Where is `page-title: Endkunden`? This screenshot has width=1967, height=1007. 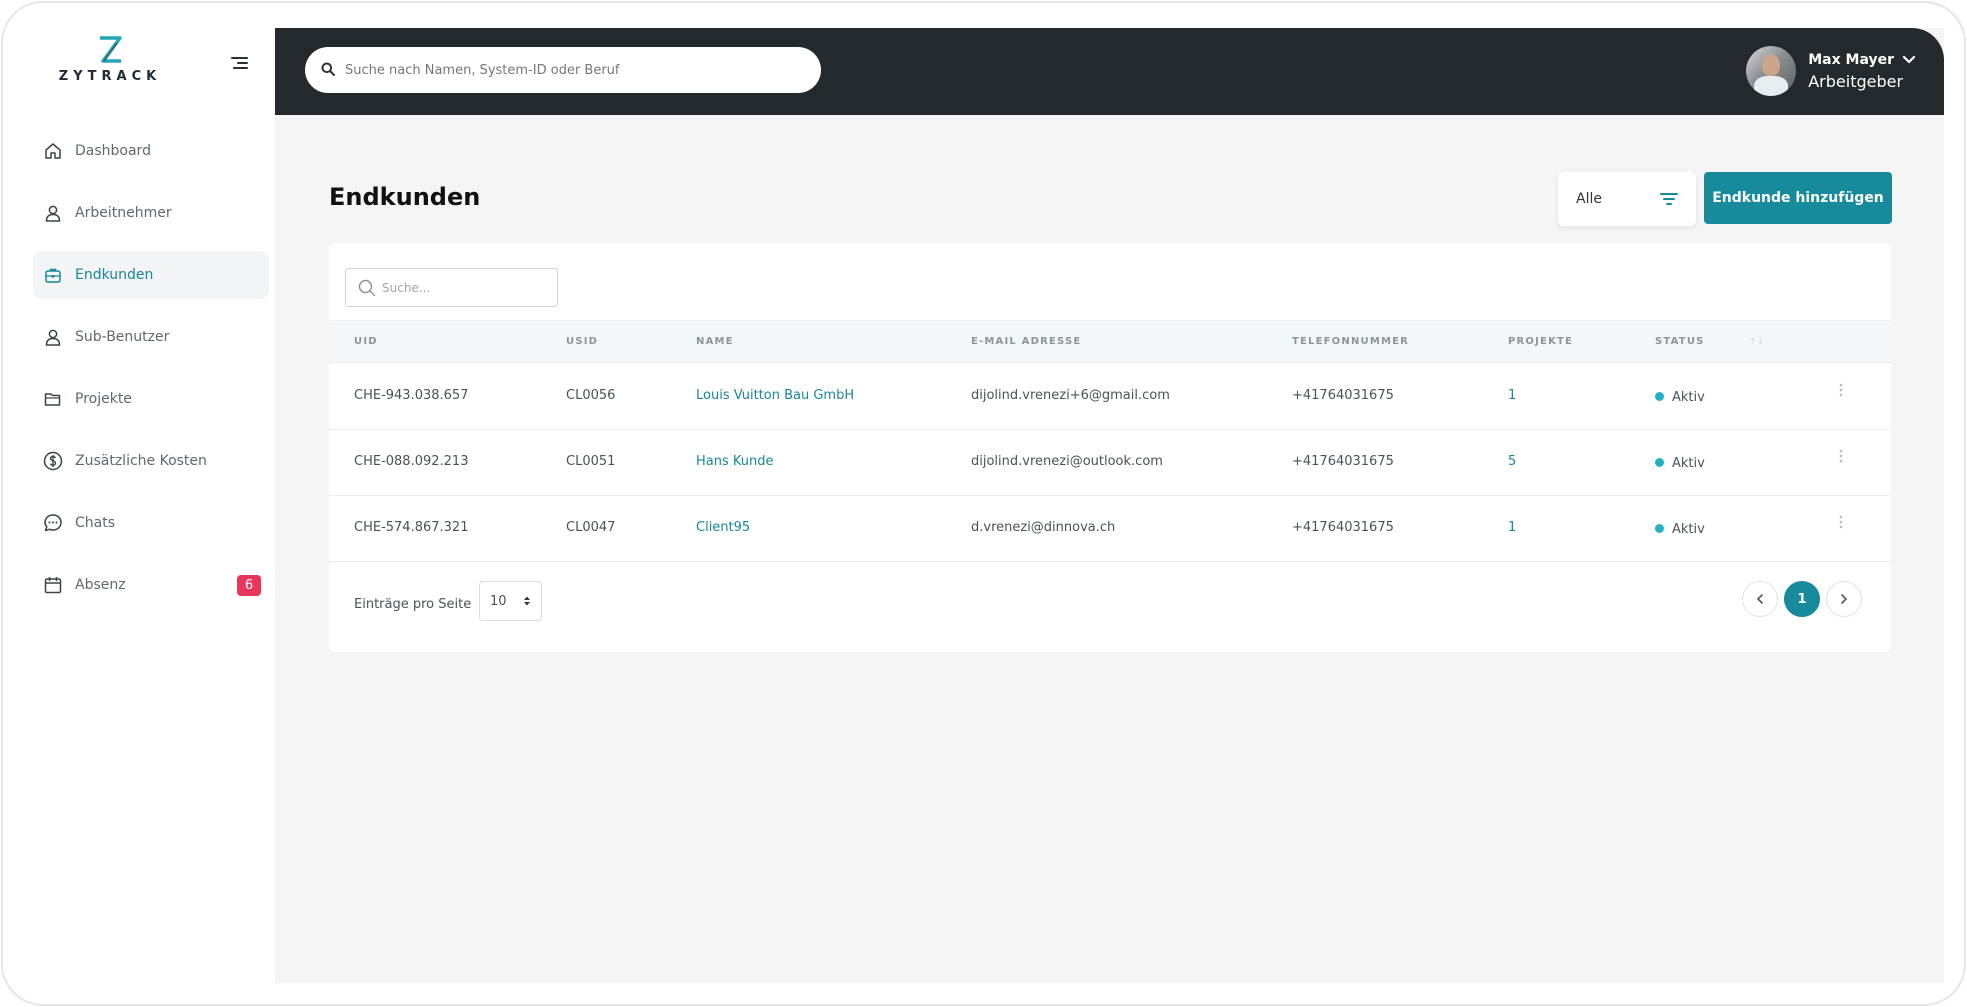
page-title: Endkunden is located at coordinates (405, 197).